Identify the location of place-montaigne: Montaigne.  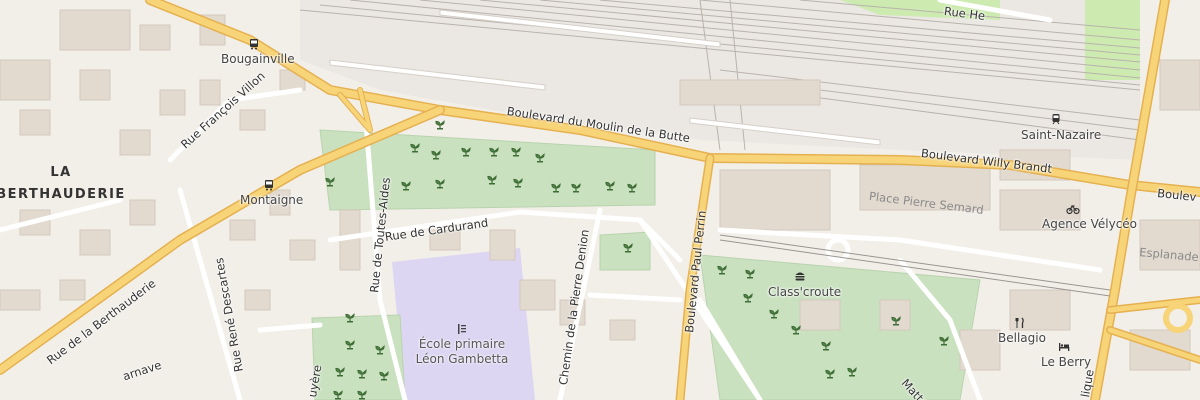
(271, 200).